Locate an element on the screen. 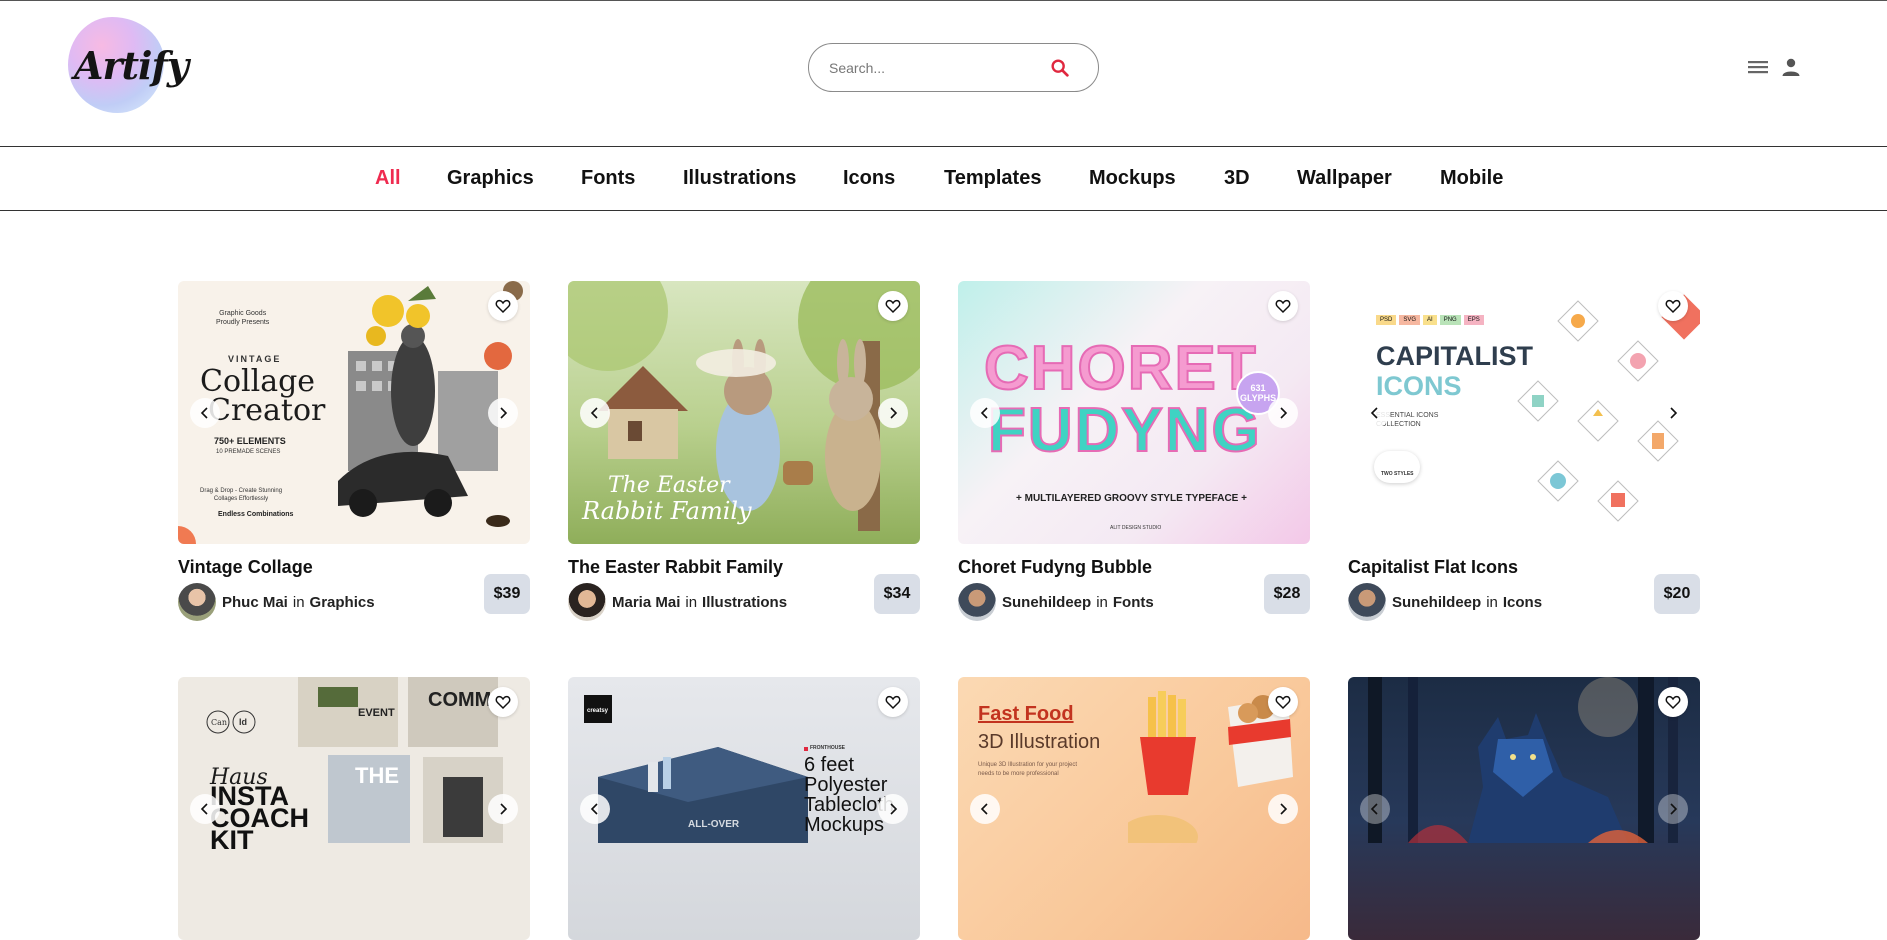 The image size is (1887, 940). art-text: COMM is located at coordinates (460, 700).